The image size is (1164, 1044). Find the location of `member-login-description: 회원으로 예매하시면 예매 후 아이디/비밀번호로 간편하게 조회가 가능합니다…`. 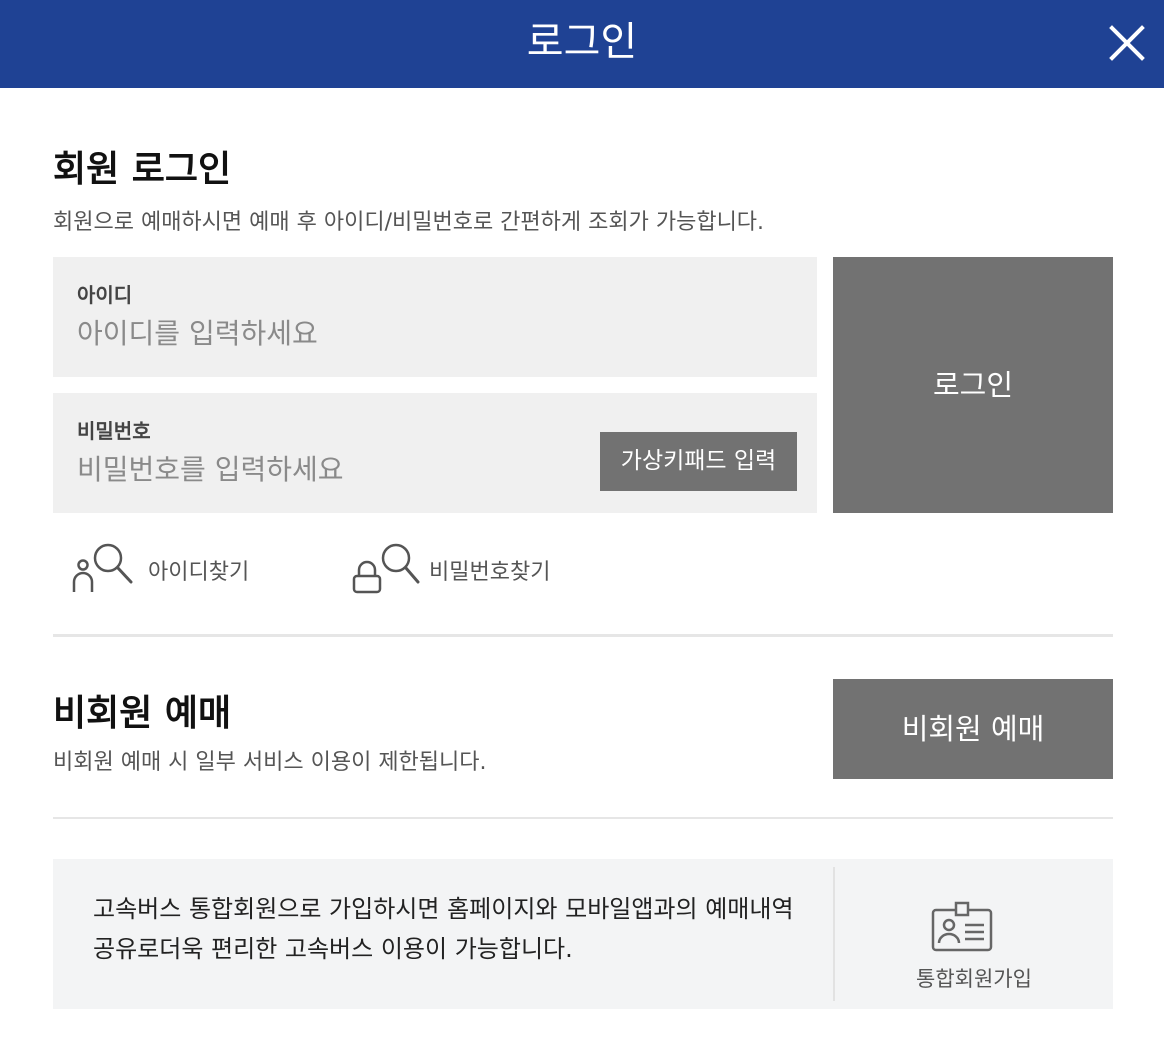

member-login-description: 회원으로 예매하시면 예매 후 아이디/비밀번호로 간편하게 조회가 가능합니다… is located at coordinates (409, 222).